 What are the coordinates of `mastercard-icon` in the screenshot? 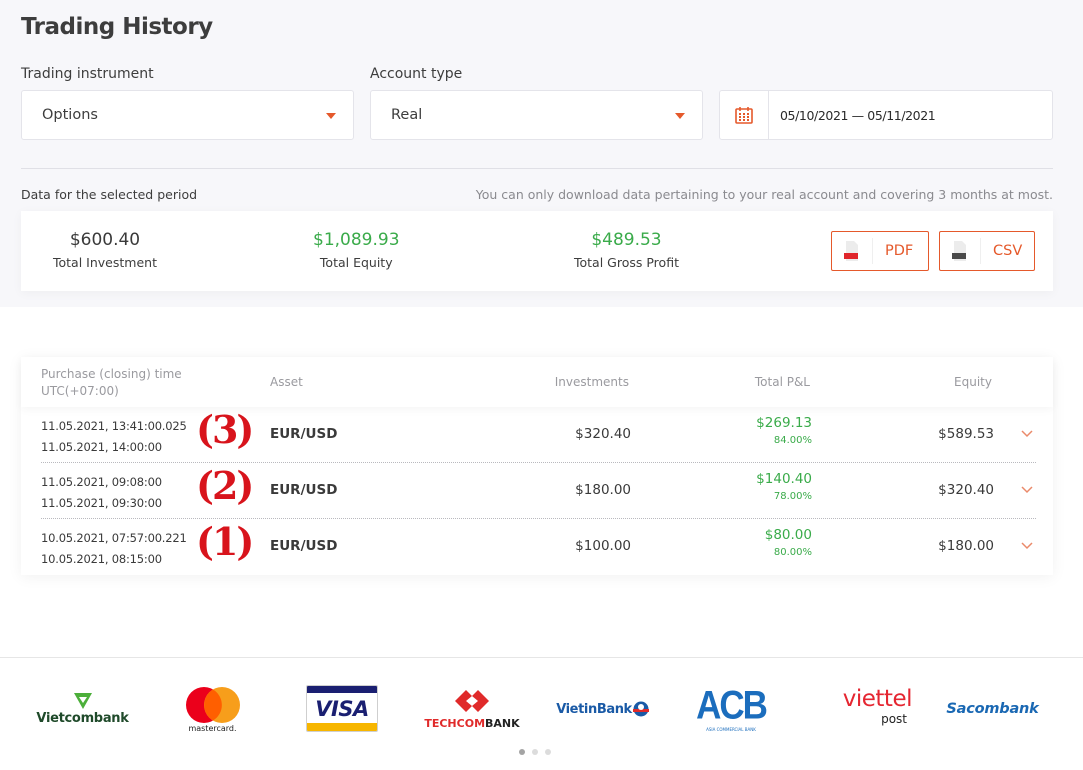 It's located at (212, 704).